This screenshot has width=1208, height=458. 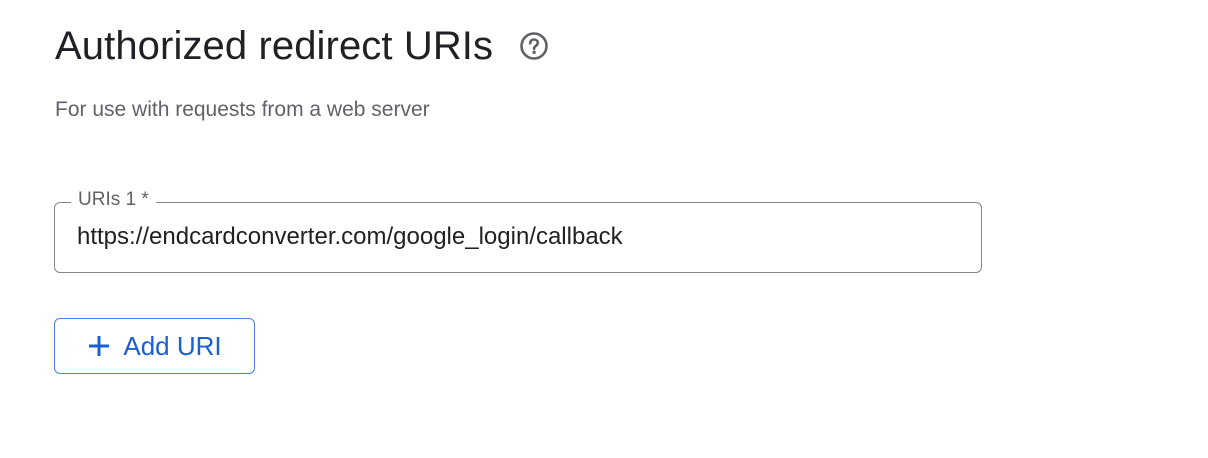 I want to click on plus-icon, so click(x=99, y=346).